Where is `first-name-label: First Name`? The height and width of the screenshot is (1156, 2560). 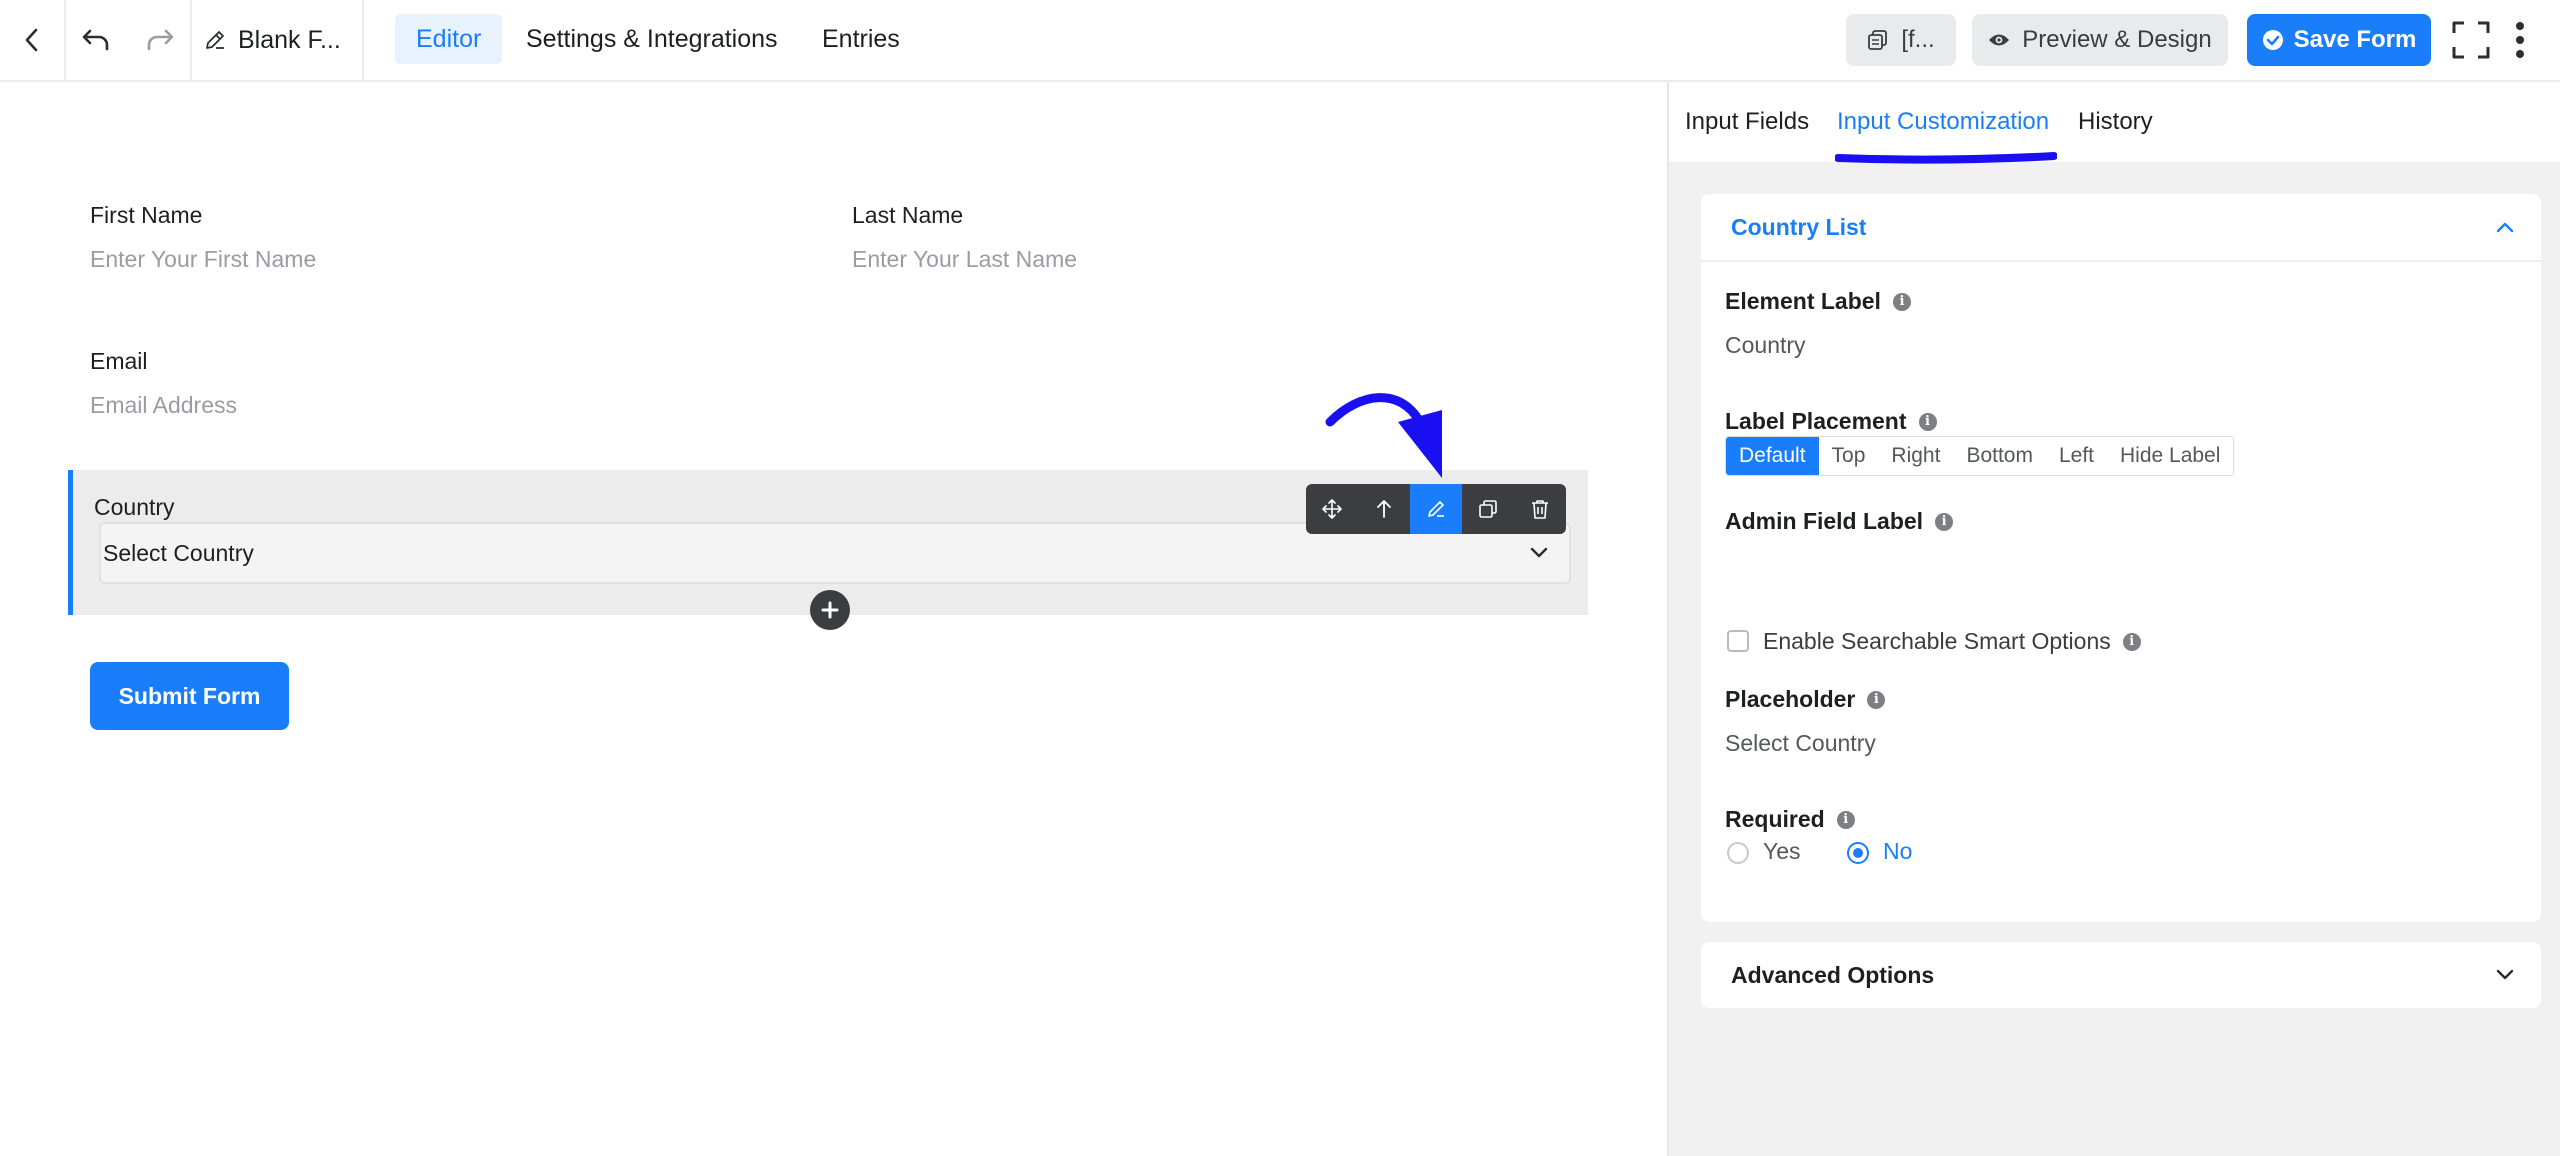 first-name-label: First Name is located at coordinates (146, 215).